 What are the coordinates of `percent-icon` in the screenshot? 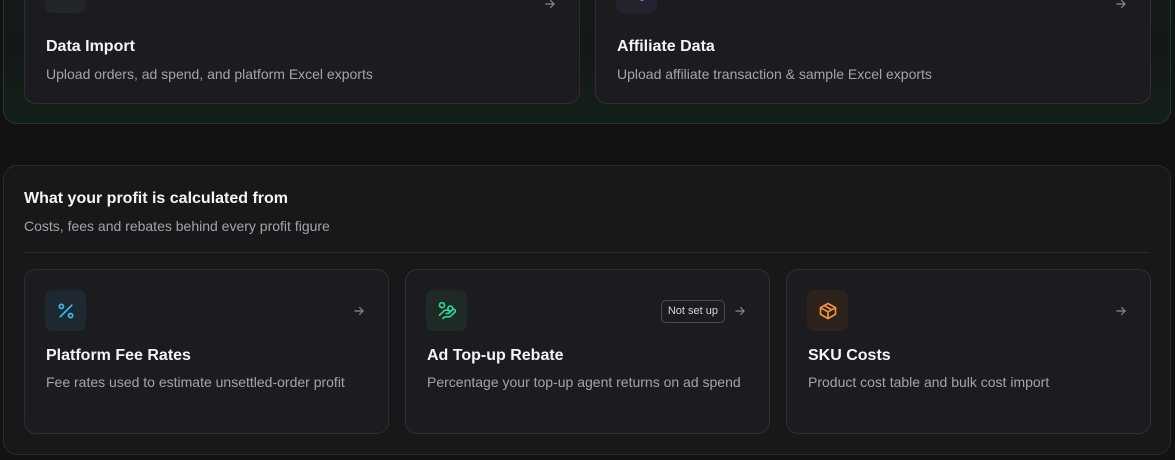 It's located at (65, 310).